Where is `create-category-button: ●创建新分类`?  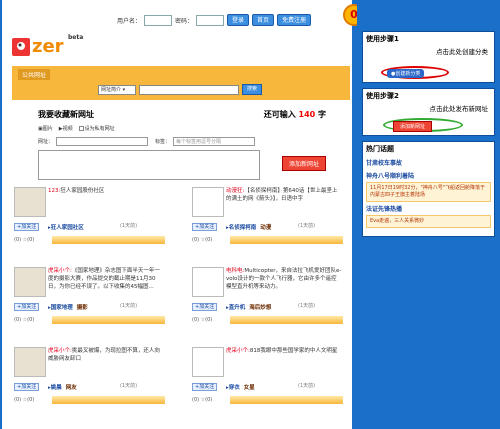 create-category-button: ●创建新分类 is located at coordinates (406, 73).